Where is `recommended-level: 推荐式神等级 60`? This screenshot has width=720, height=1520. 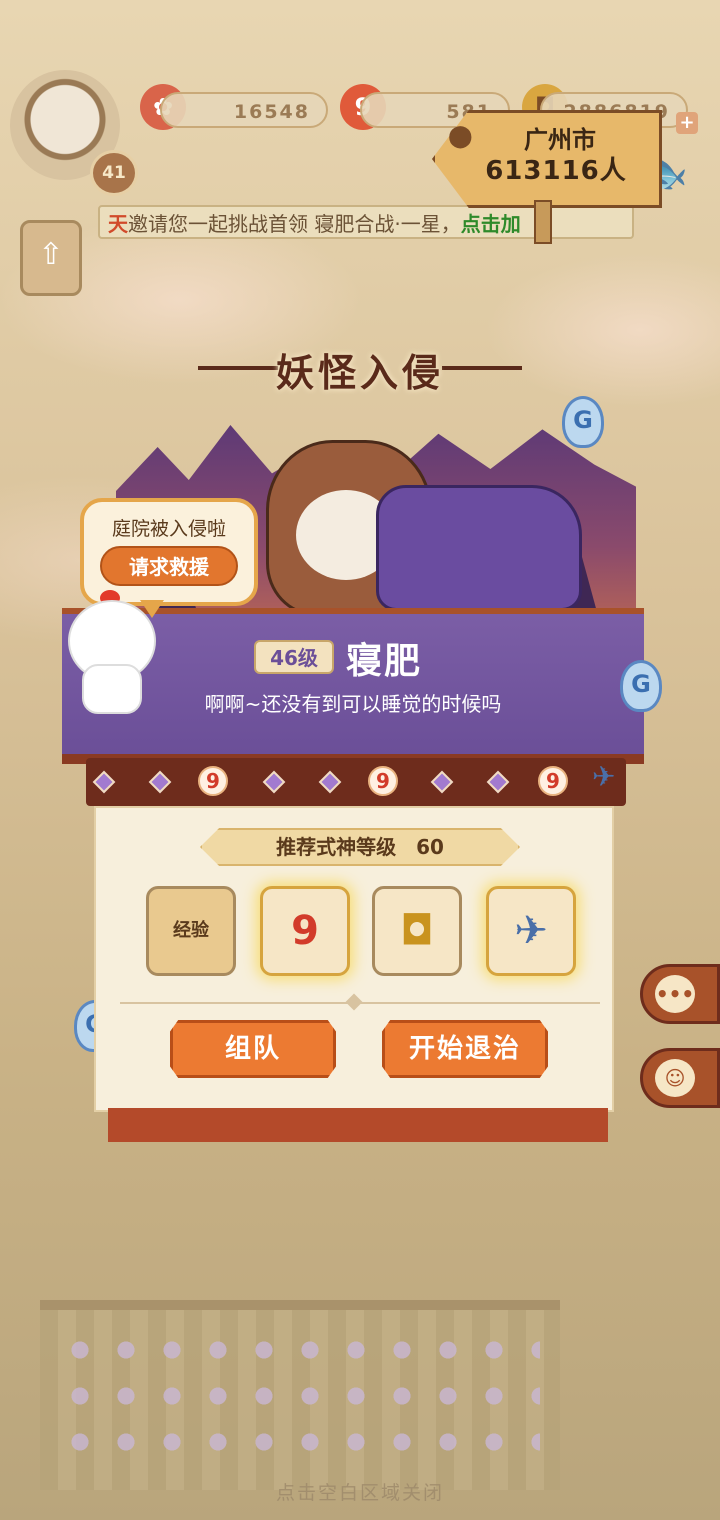 recommended-level: 推荐式神等级 60 is located at coordinates (360, 847).